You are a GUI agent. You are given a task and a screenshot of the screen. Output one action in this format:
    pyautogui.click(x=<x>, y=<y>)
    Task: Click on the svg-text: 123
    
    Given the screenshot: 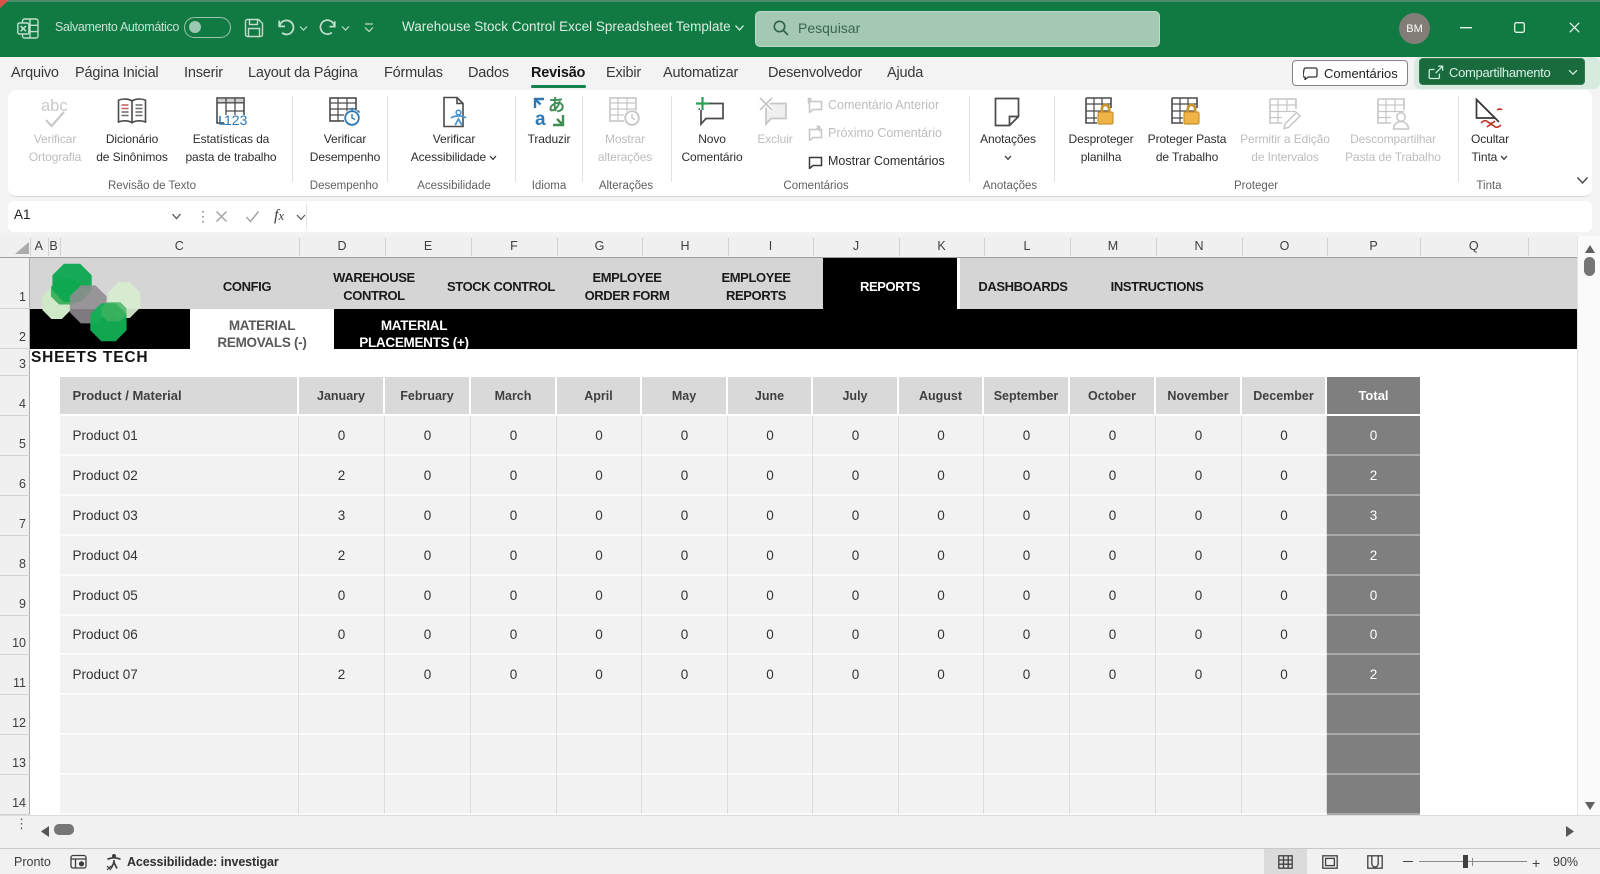 What is the action you would take?
    pyautogui.click(x=236, y=120)
    